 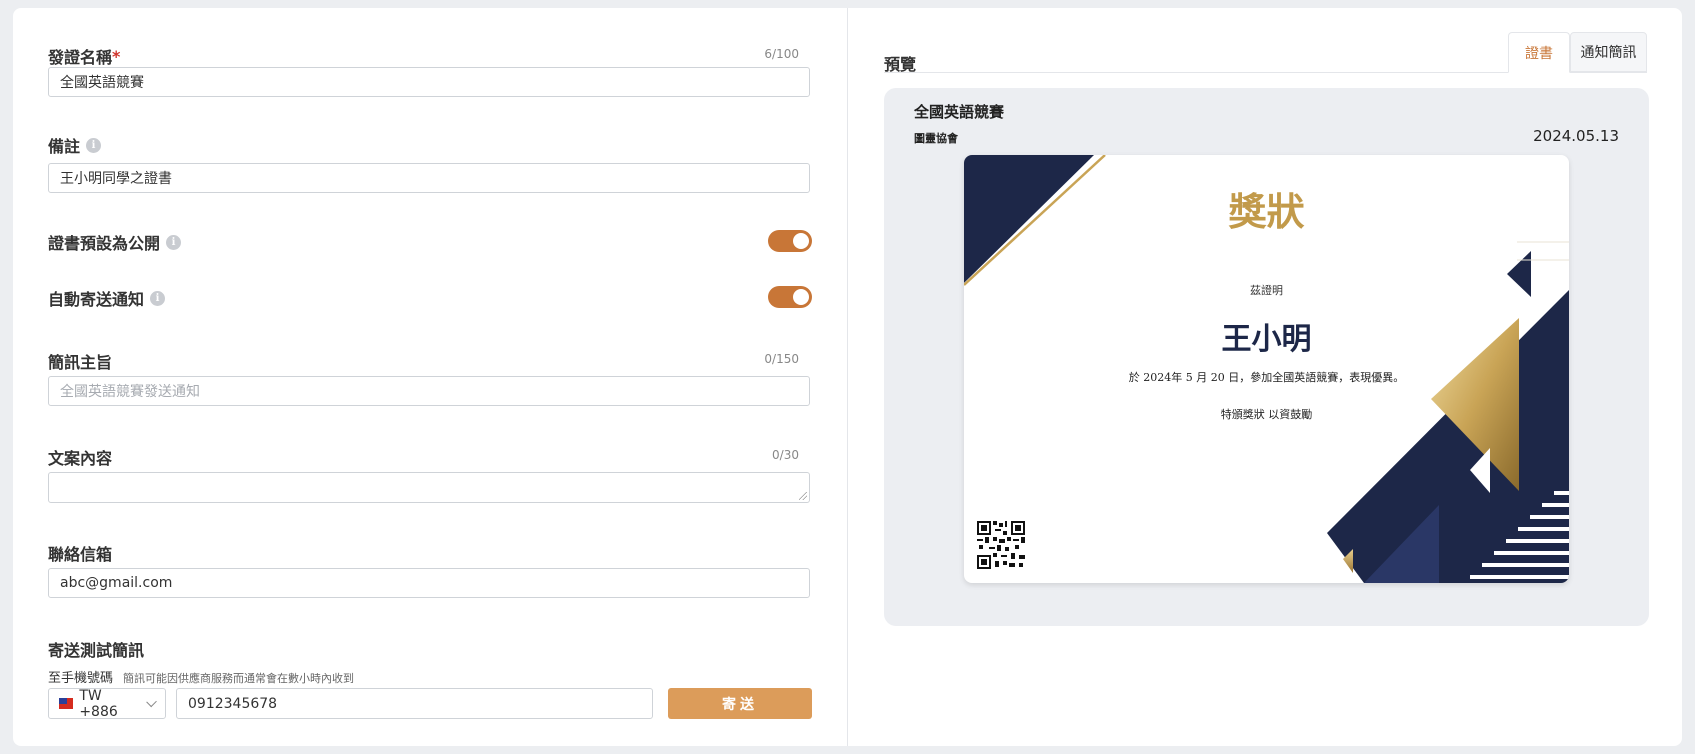 I want to click on content-textarea, so click(x=429, y=487).